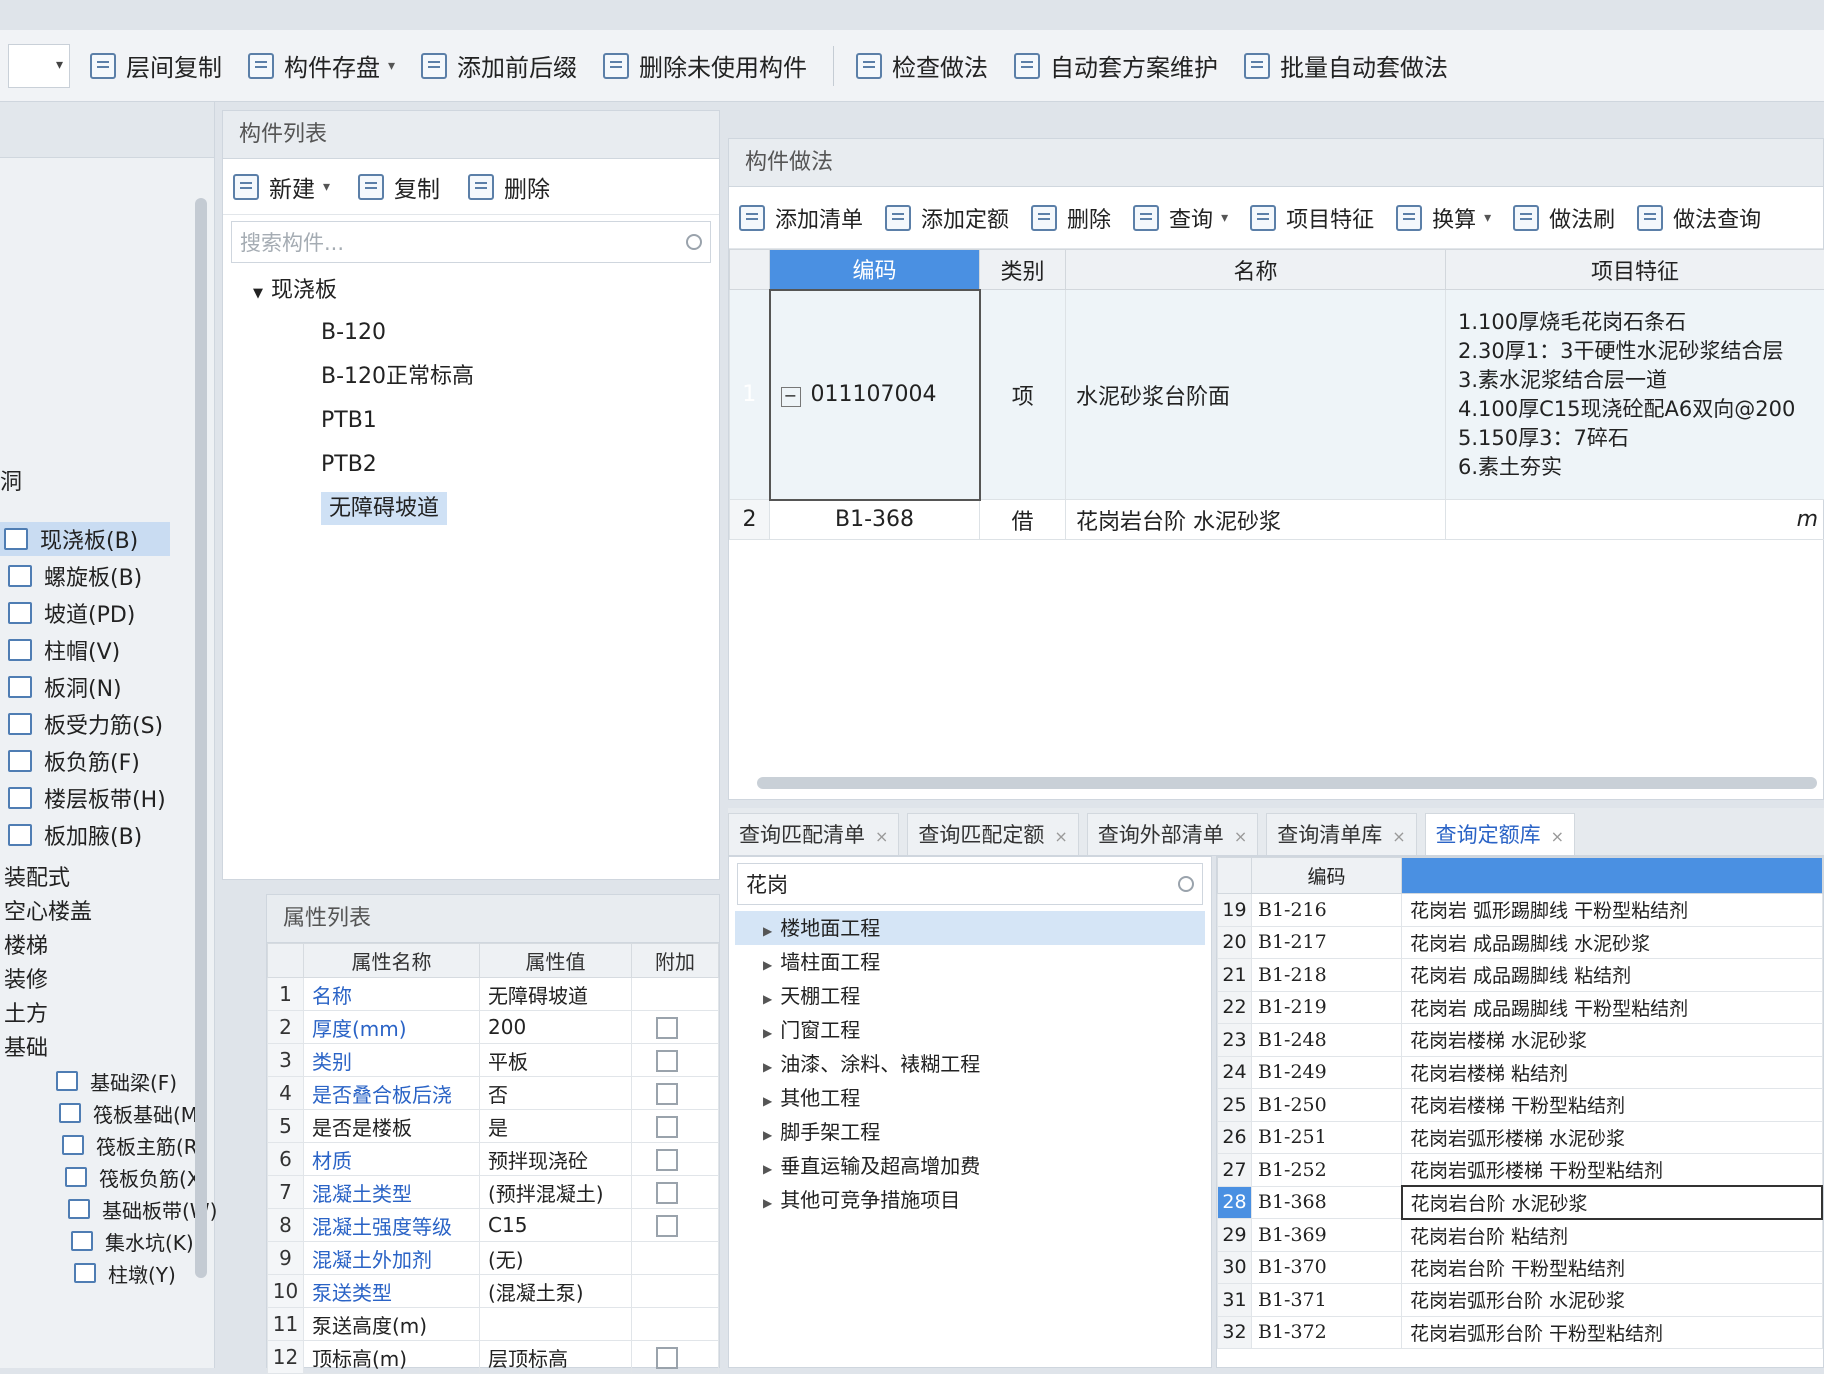  What do you see at coordinates (947, 218) in the screenshot?
I see `method-tool-button: 添加定额` at bounding box center [947, 218].